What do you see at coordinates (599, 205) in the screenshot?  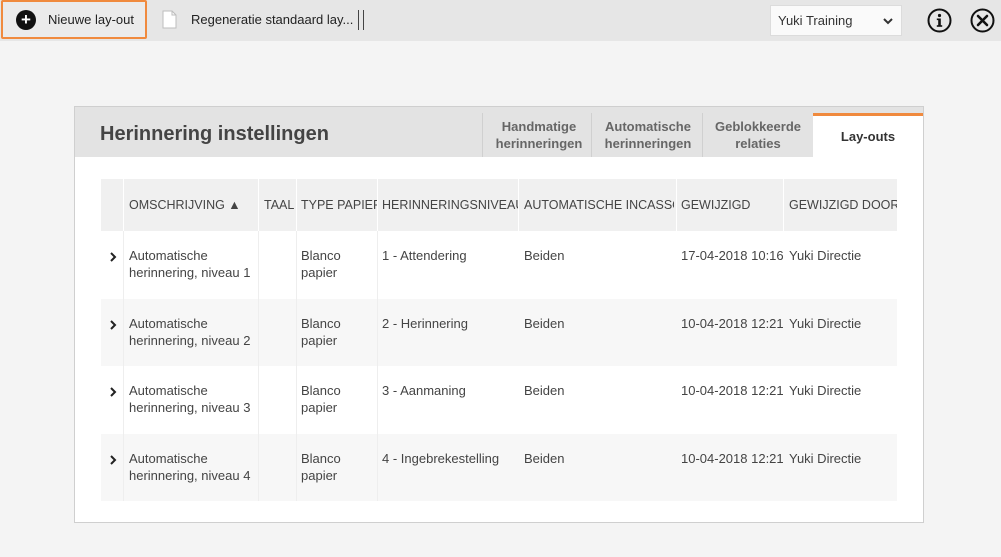 I see `column-header-auto-collection: AUTOMATISCHE INCASSO` at bounding box center [599, 205].